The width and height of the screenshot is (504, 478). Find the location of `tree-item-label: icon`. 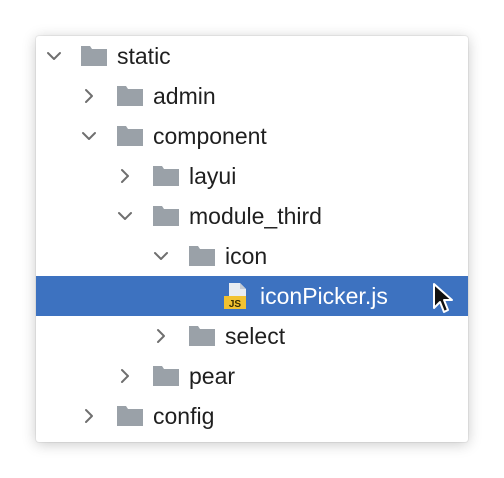

tree-item-label: icon is located at coordinates (246, 256).